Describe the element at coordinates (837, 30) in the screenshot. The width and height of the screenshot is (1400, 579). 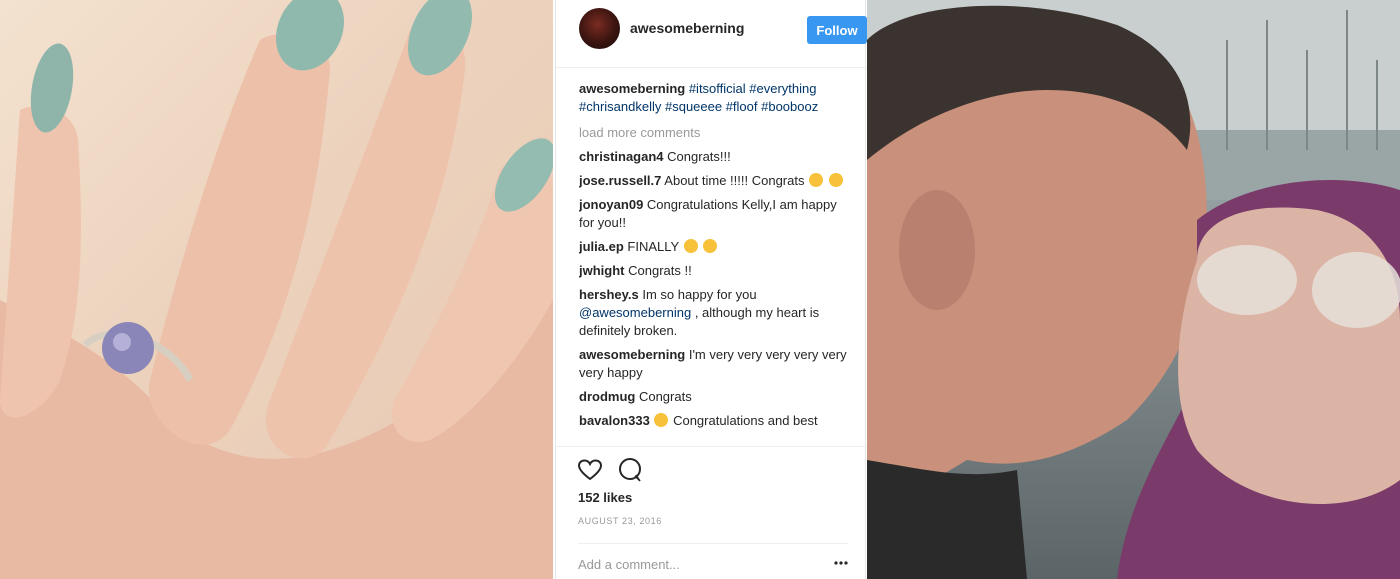
I see `follow-button: Follow` at that location.